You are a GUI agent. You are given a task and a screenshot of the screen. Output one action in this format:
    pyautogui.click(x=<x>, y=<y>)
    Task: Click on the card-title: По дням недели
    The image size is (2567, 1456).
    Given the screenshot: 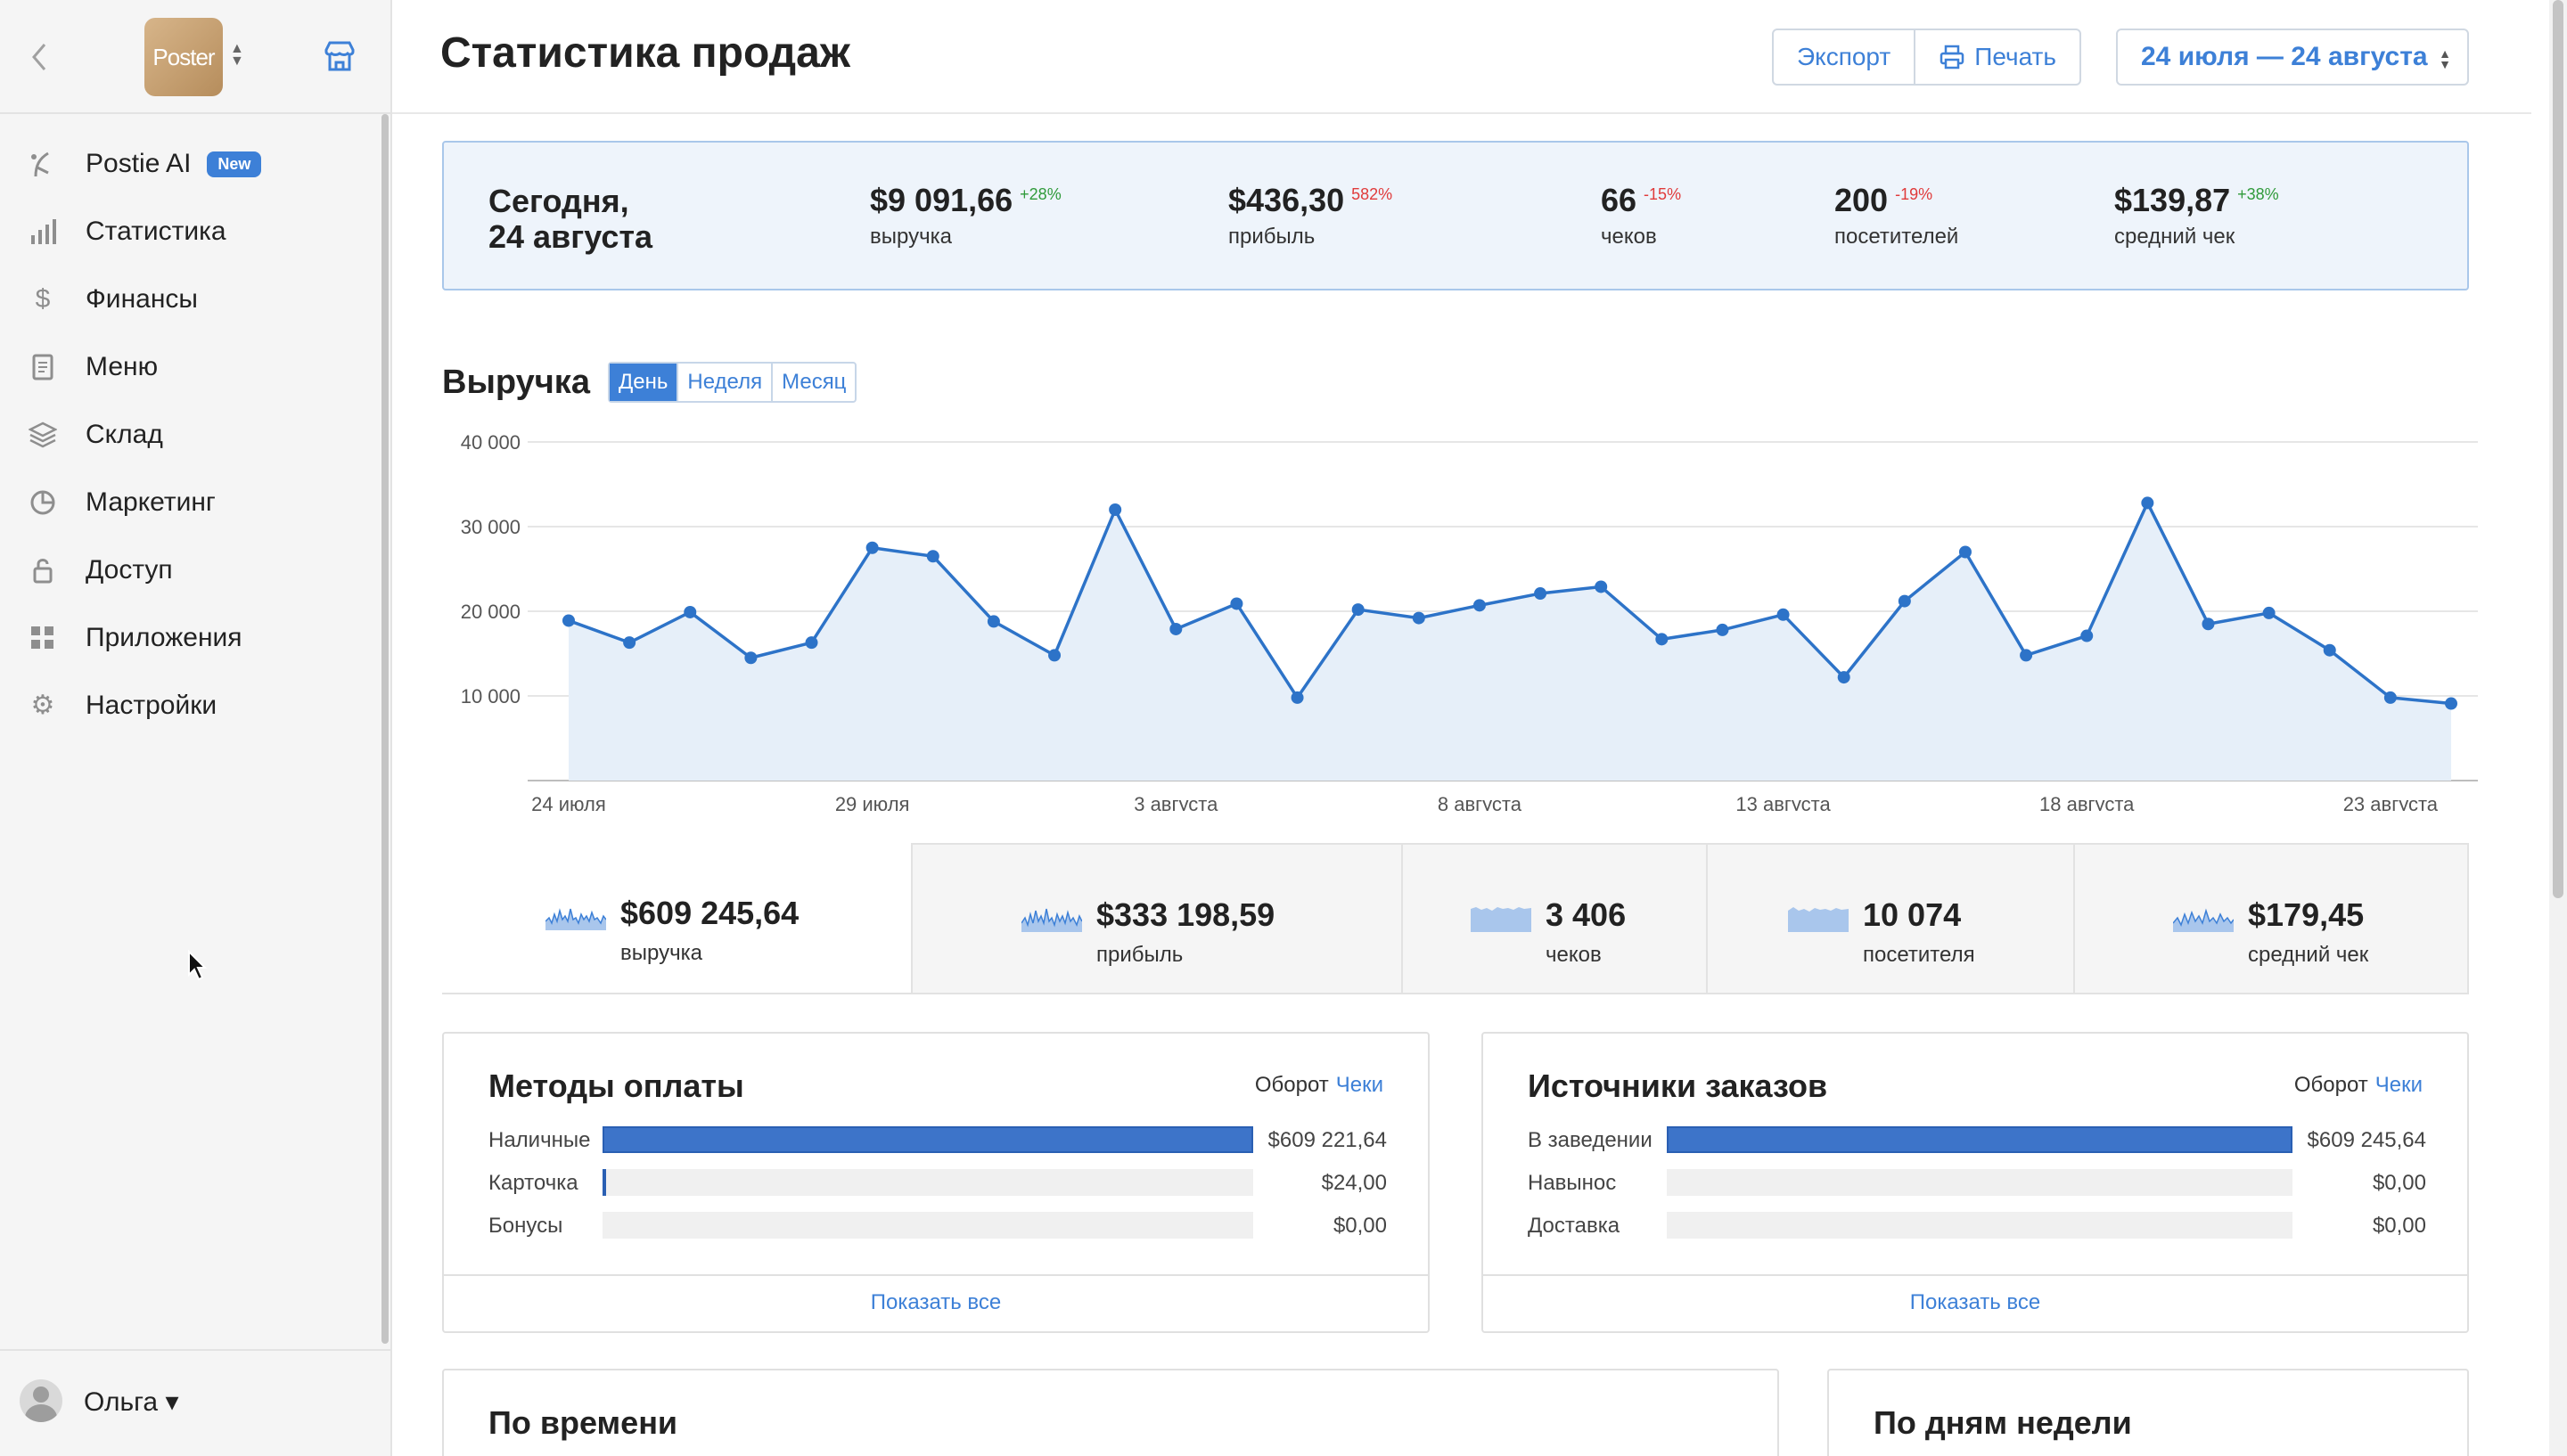 What is the action you would take?
    pyautogui.click(x=2003, y=1422)
    